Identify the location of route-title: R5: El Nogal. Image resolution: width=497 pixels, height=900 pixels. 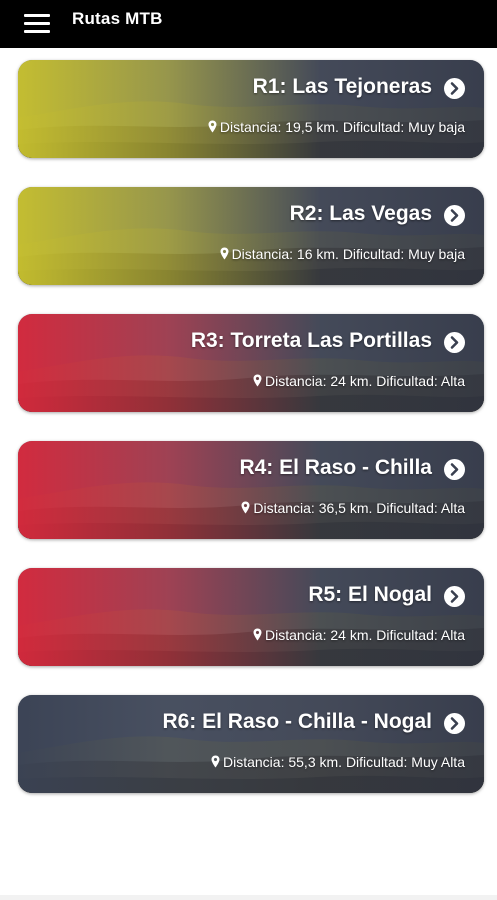
(370, 594).